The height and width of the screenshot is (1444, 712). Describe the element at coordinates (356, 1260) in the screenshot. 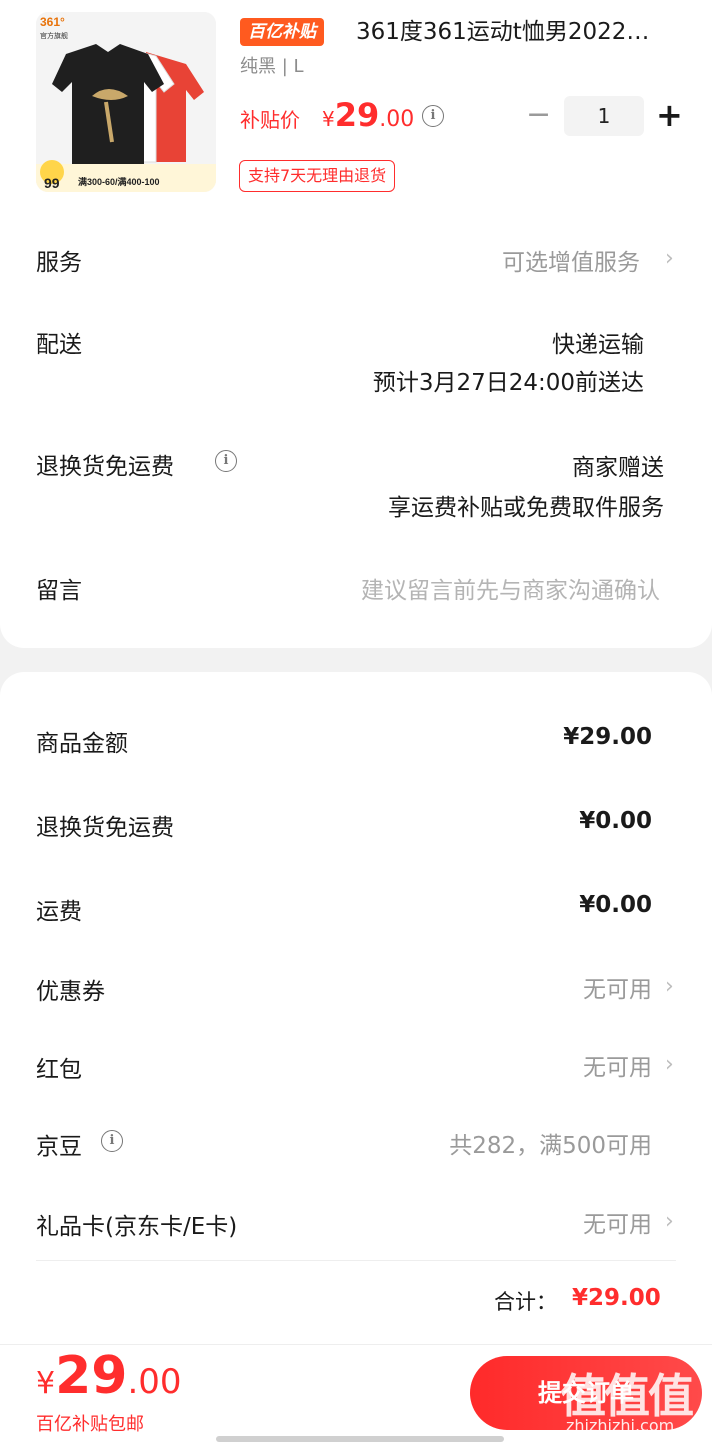

I see `divider` at that location.